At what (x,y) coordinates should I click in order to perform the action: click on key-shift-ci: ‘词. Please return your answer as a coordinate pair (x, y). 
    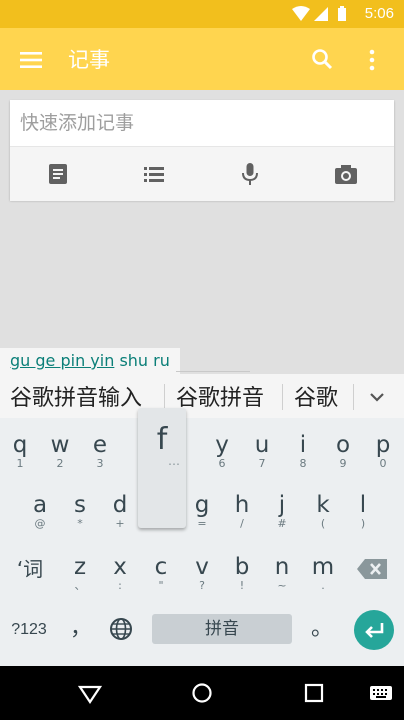
    Looking at the image, I should click on (30, 569).